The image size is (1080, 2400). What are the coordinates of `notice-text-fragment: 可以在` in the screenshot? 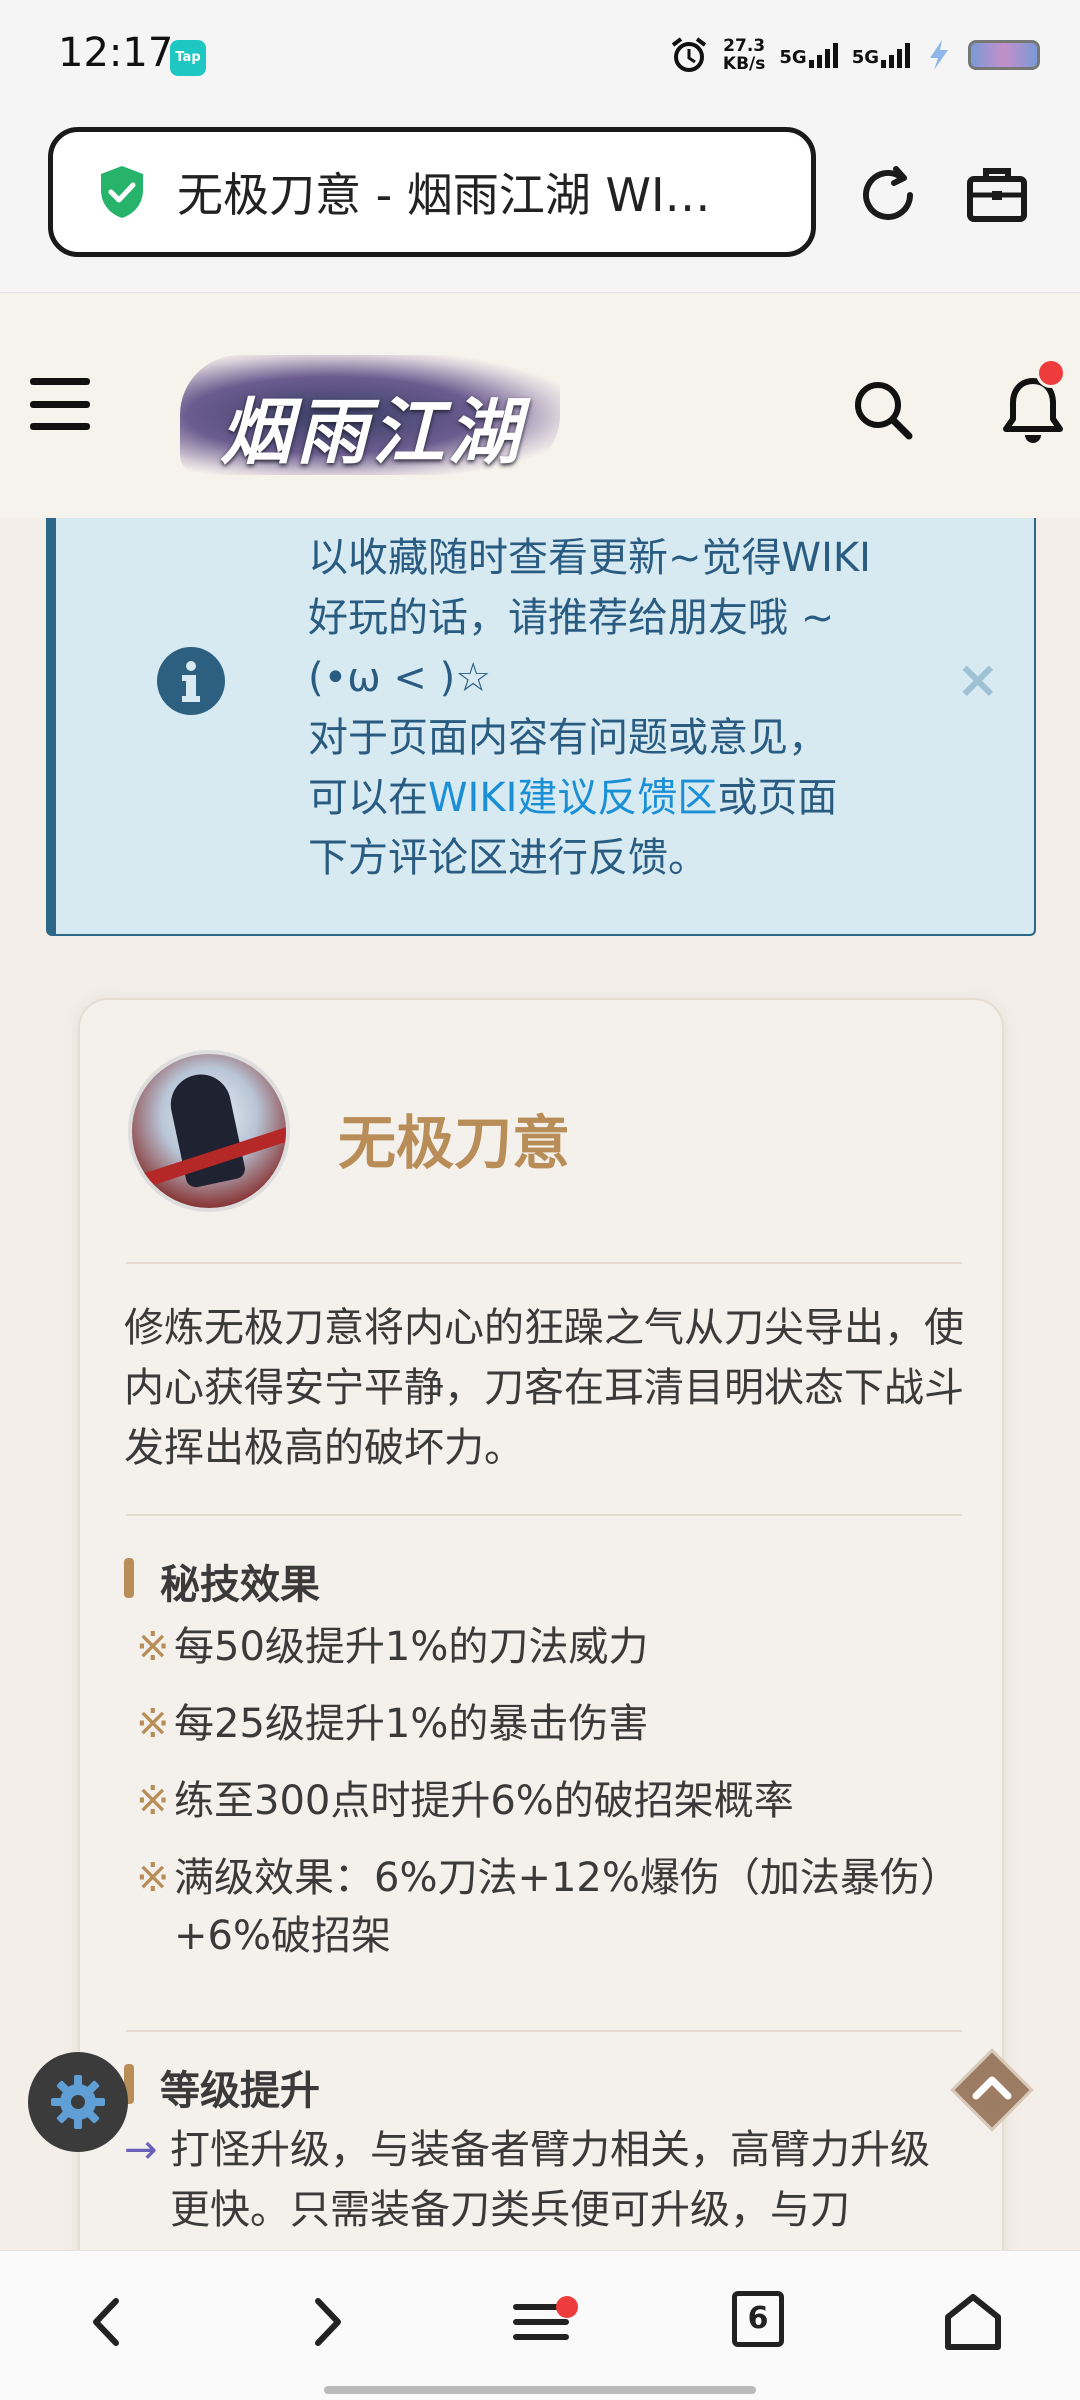 It's located at (368, 798).